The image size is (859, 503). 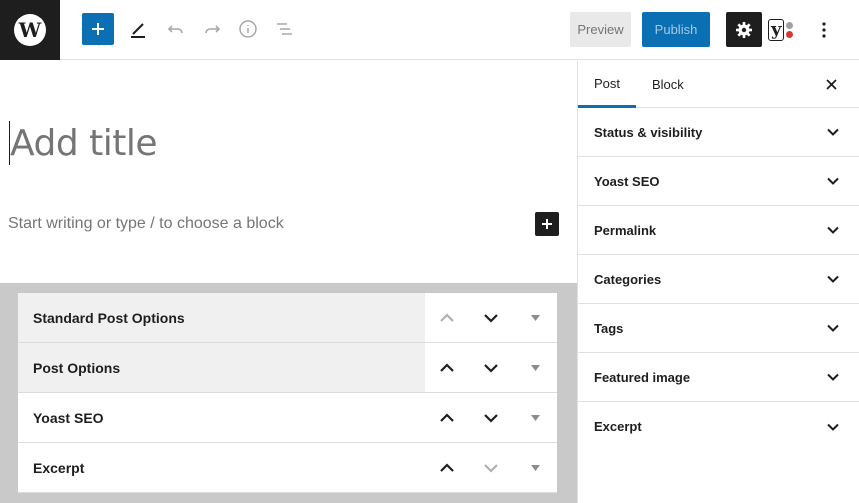 I want to click on redo-icon, so click(x=213, y=29).